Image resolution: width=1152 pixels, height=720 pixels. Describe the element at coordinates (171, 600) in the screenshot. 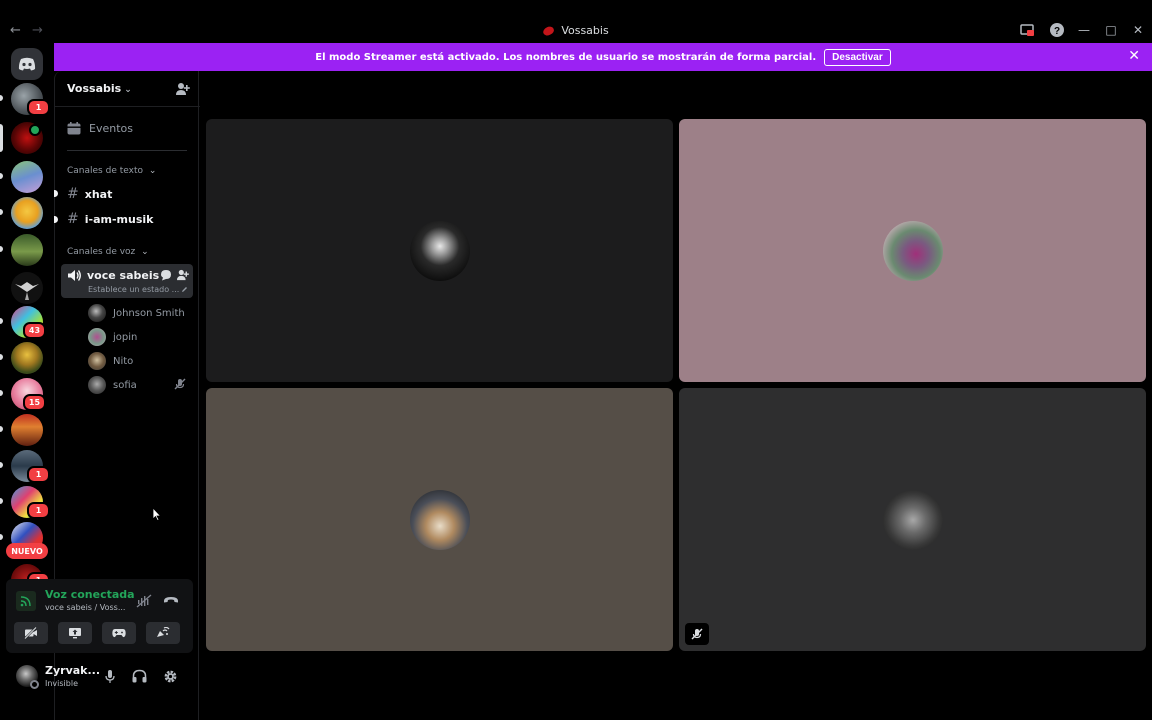

I see `disconnect-icon` at that location.